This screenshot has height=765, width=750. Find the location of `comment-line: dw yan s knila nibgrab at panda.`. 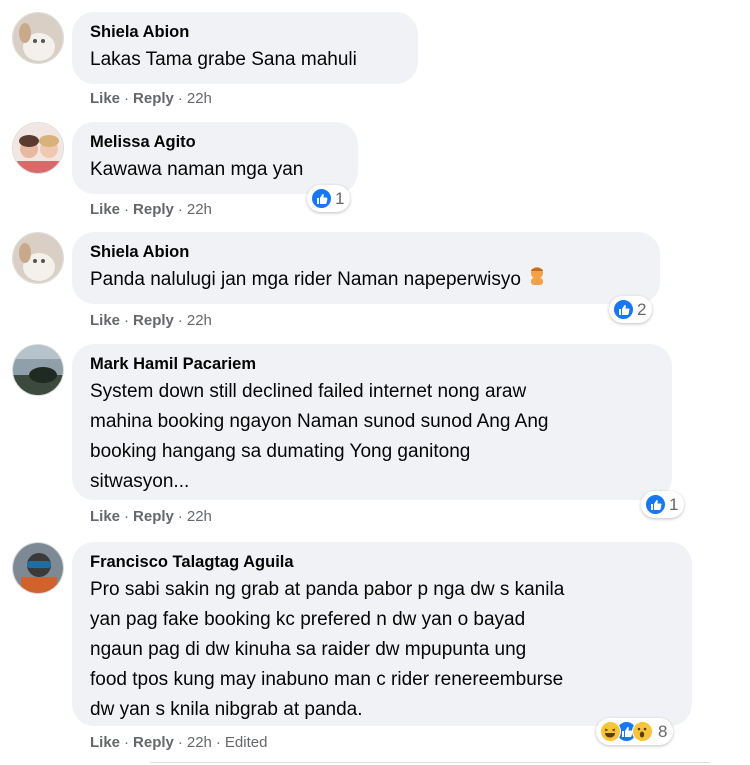

comment-line: dw yan s knila nibgrab at panda. is located at coordinates (226, 709).